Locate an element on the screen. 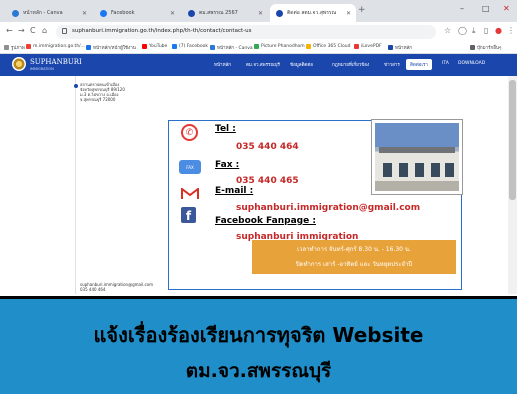  immigration-logo-icon is located at coordinates (19, 64).